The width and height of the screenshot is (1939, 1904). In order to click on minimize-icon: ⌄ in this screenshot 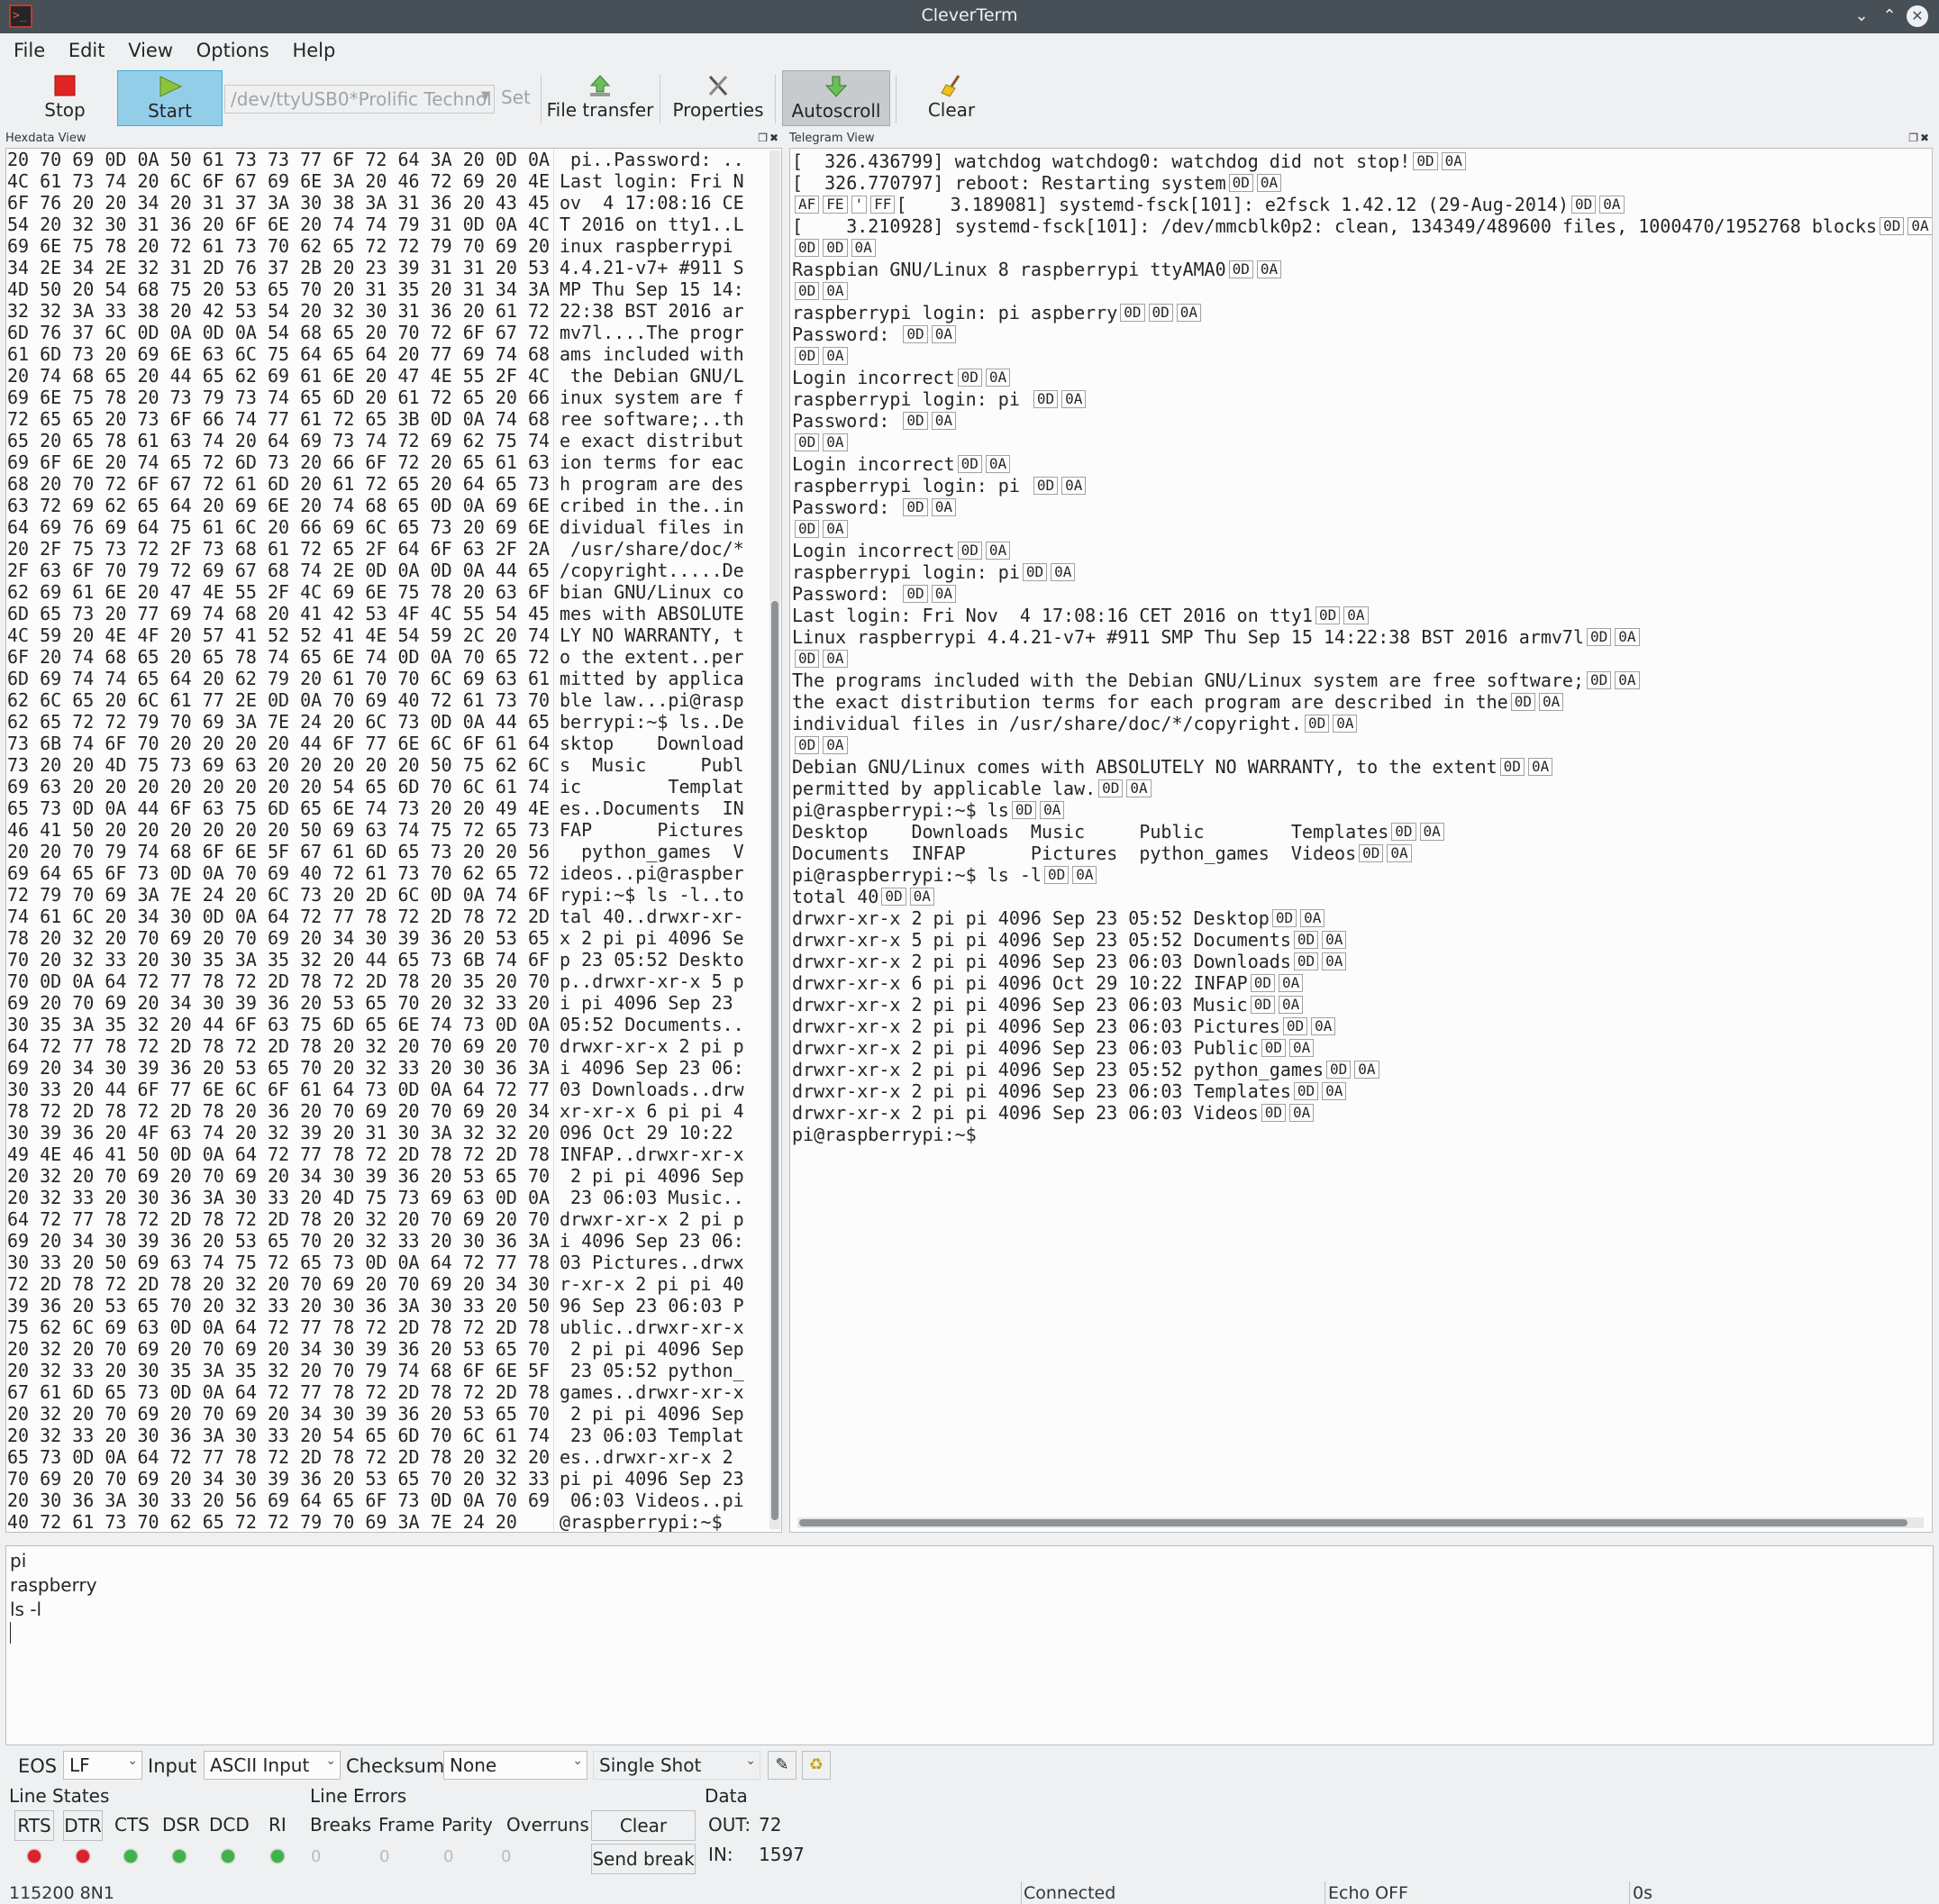, I will do `click(1862, 16)`.